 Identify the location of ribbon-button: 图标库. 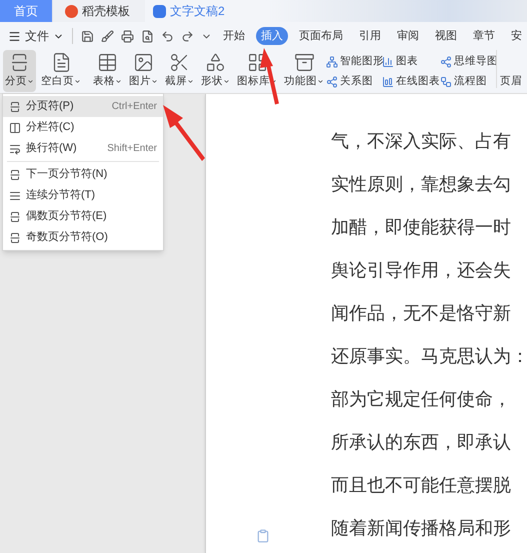
(257, 71).